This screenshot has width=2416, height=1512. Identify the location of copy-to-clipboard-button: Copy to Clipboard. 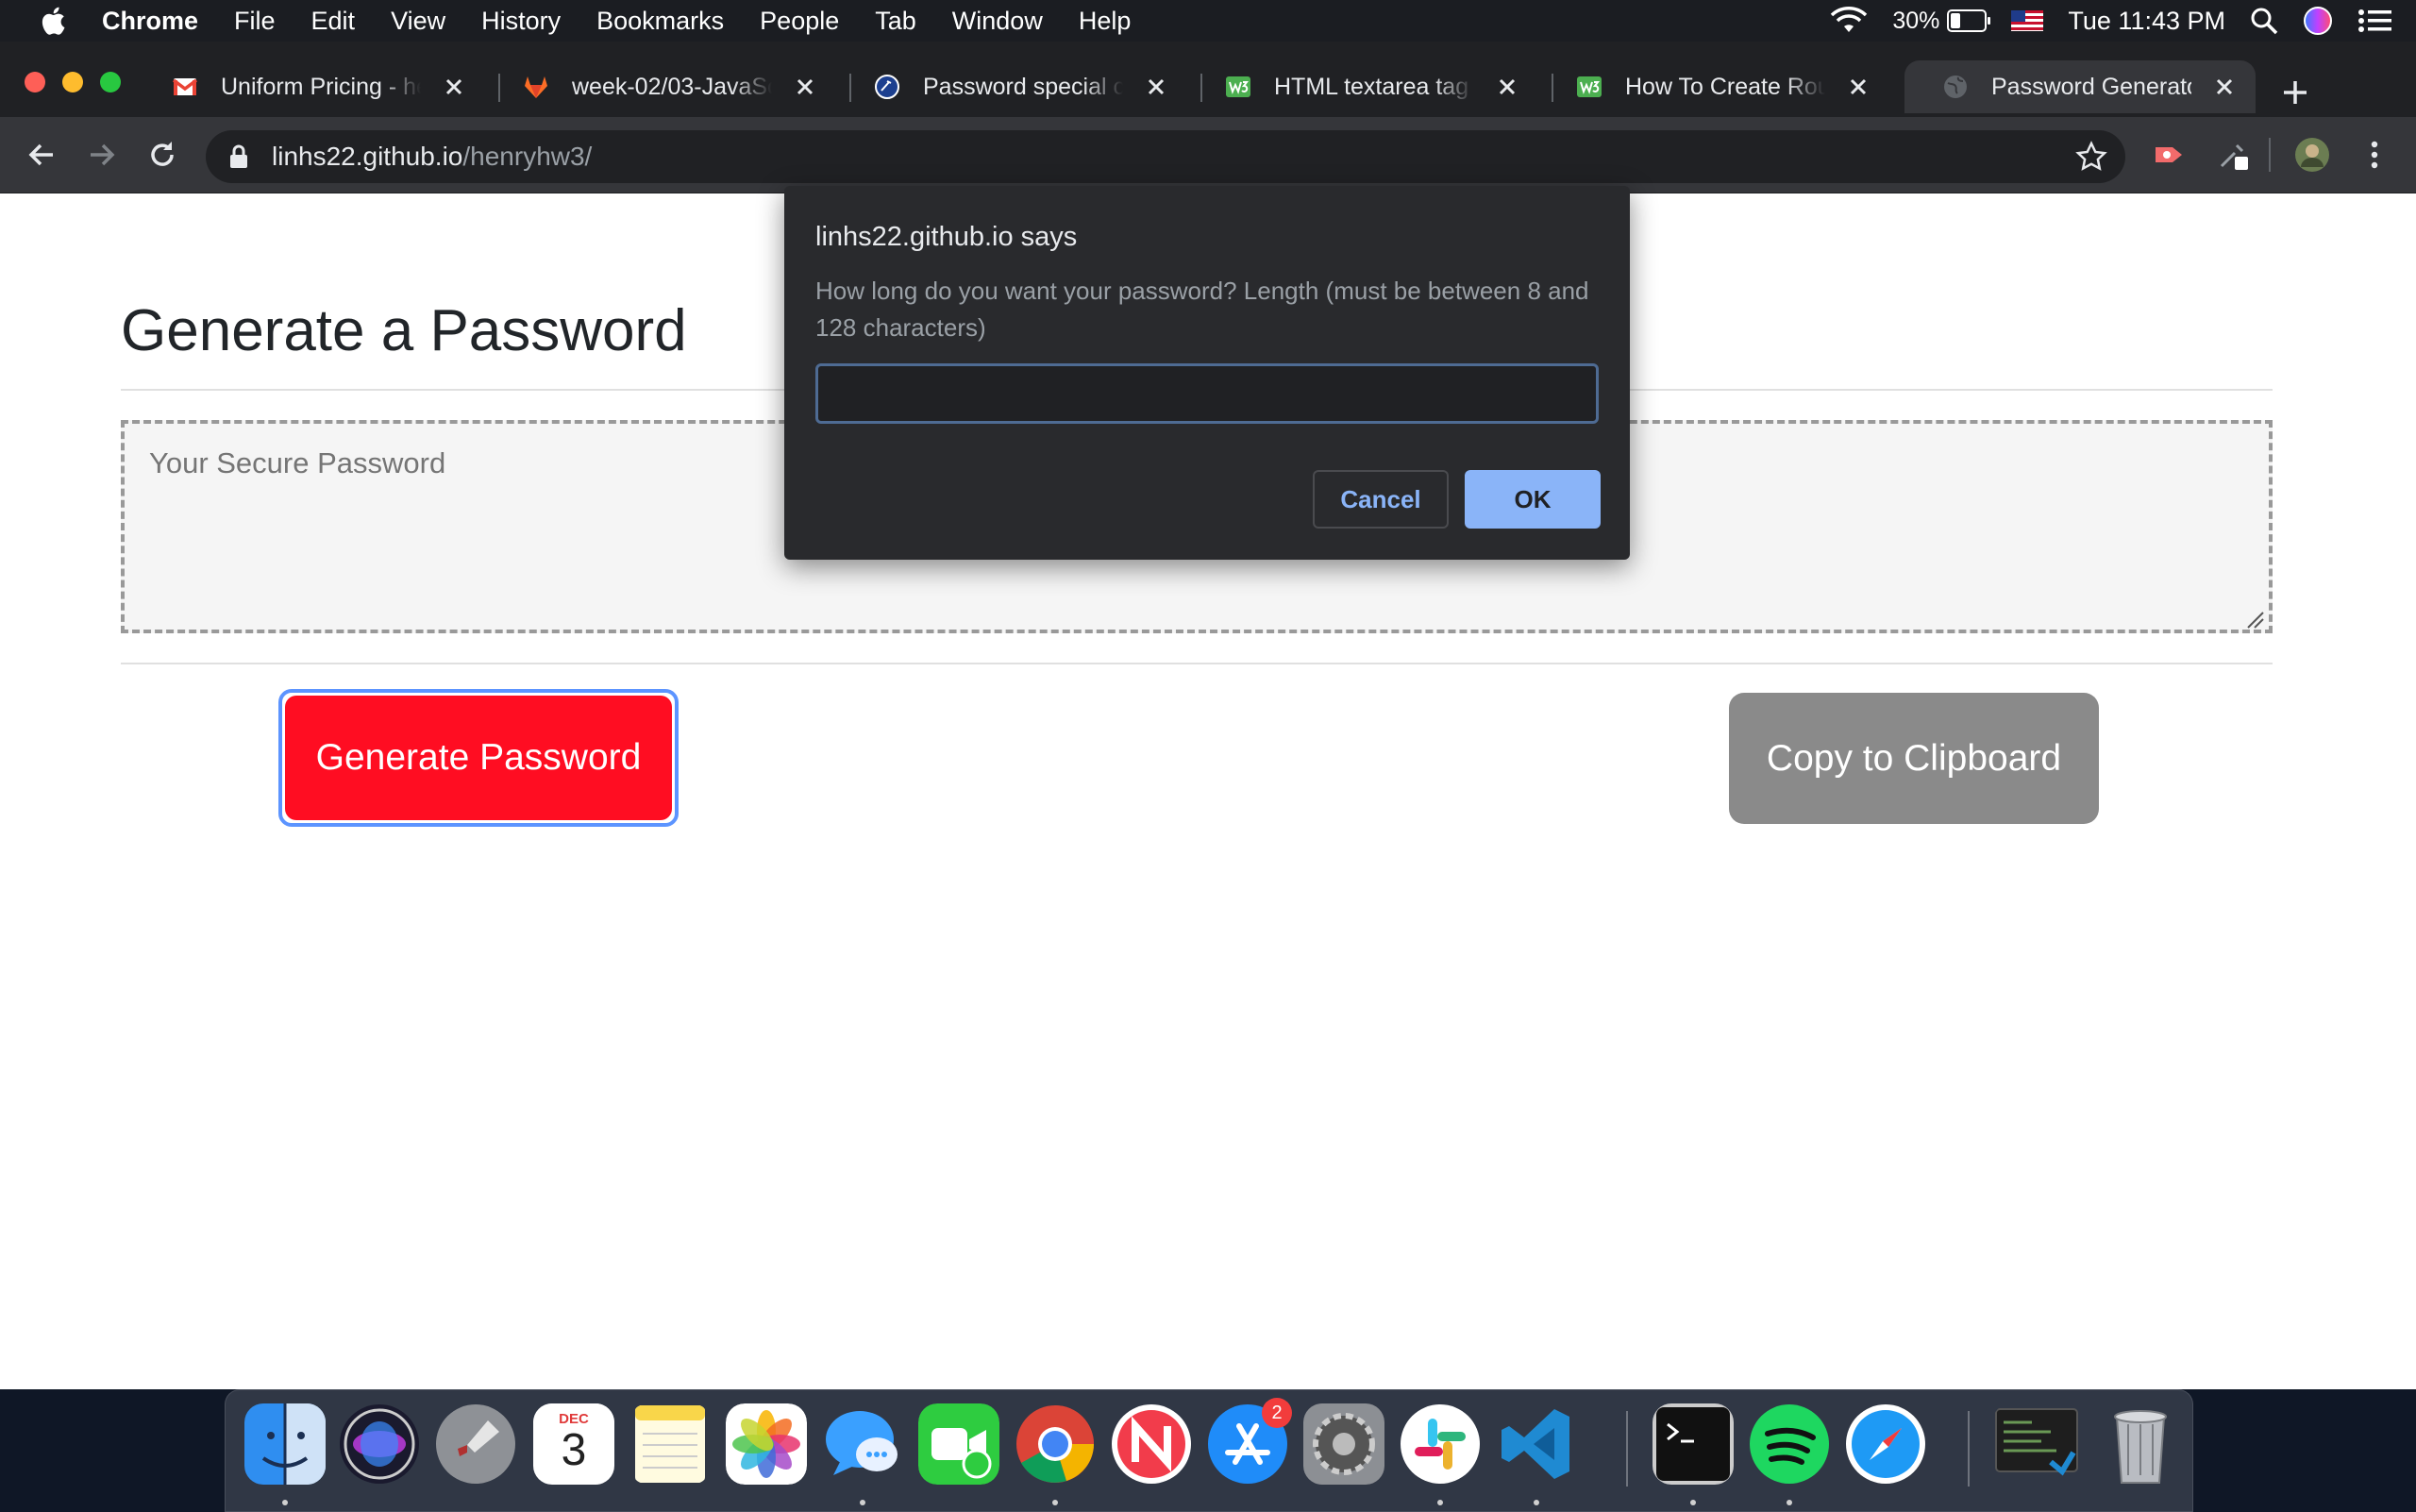
(1914, 758).